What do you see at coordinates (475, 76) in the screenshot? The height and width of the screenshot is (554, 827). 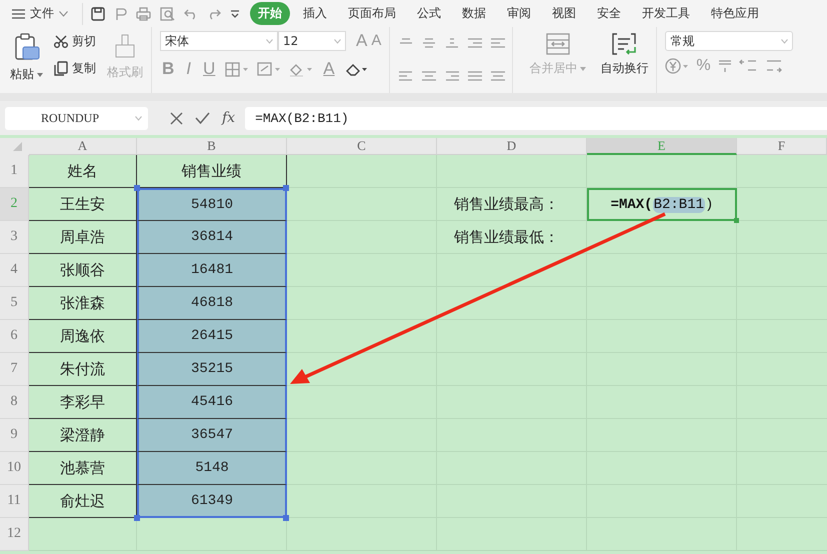 I see `justify-icon` at bounding box center [475, 76].